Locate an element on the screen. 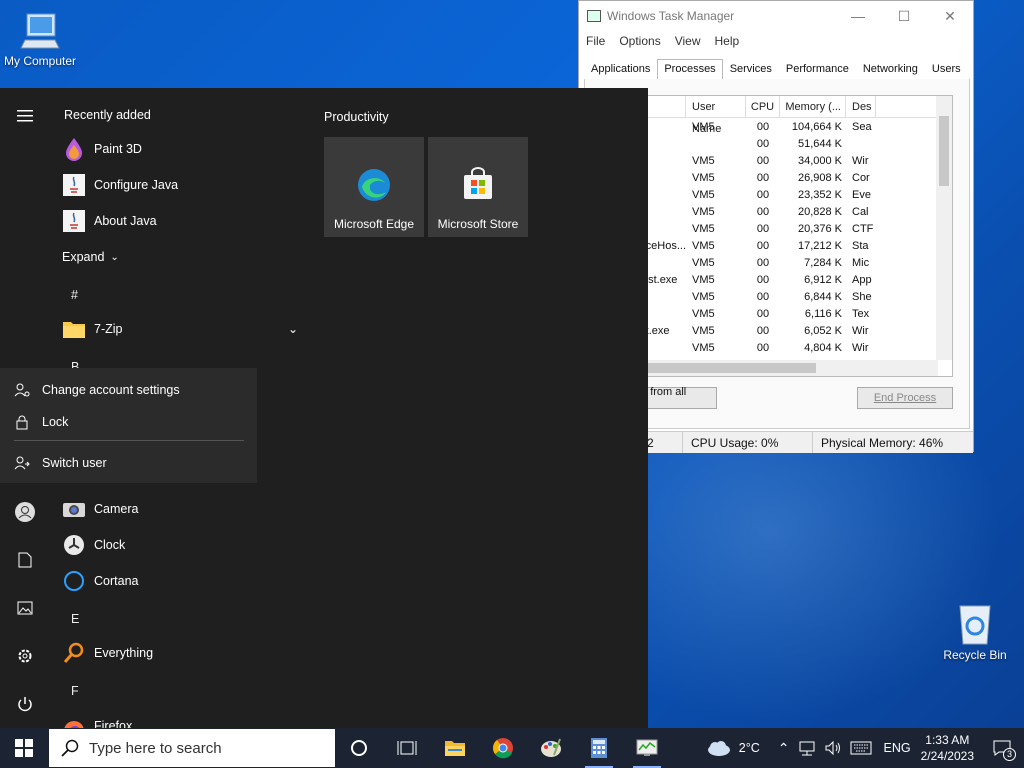  chrome-icon is located at coordinates (503, 748).